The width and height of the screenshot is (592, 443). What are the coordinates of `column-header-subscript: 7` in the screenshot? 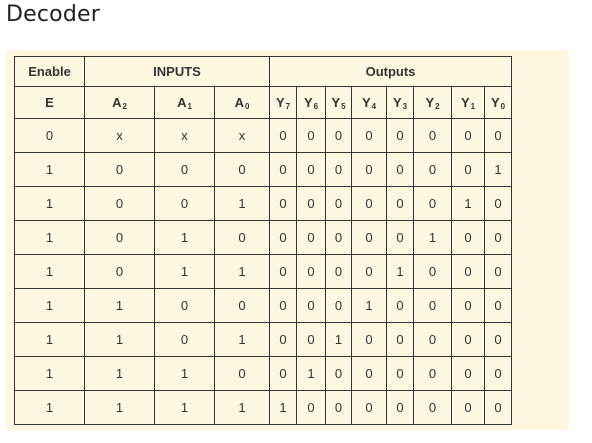 It's located at (288, 106).